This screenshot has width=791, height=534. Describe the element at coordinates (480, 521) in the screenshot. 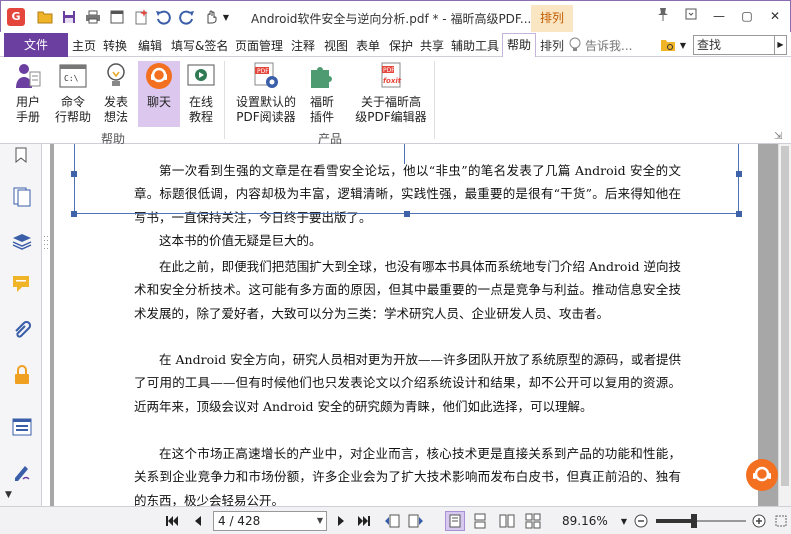

I see `continuous-view-button` at that location.